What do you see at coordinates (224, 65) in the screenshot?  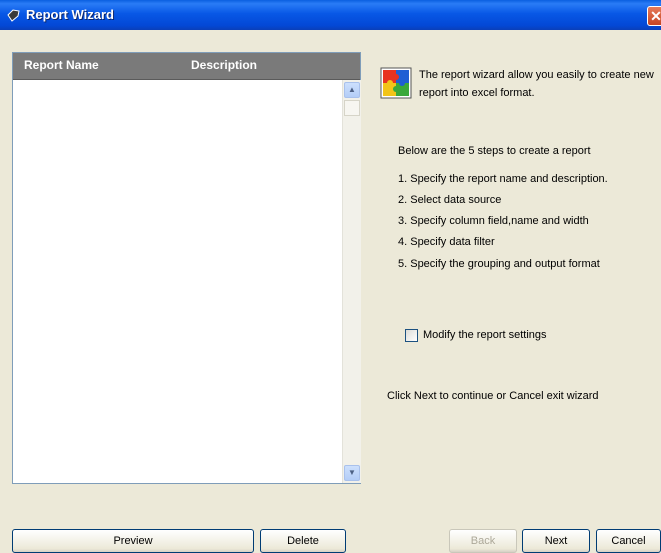 I see `column-header-description: Description` at bounding box center [224, 65].